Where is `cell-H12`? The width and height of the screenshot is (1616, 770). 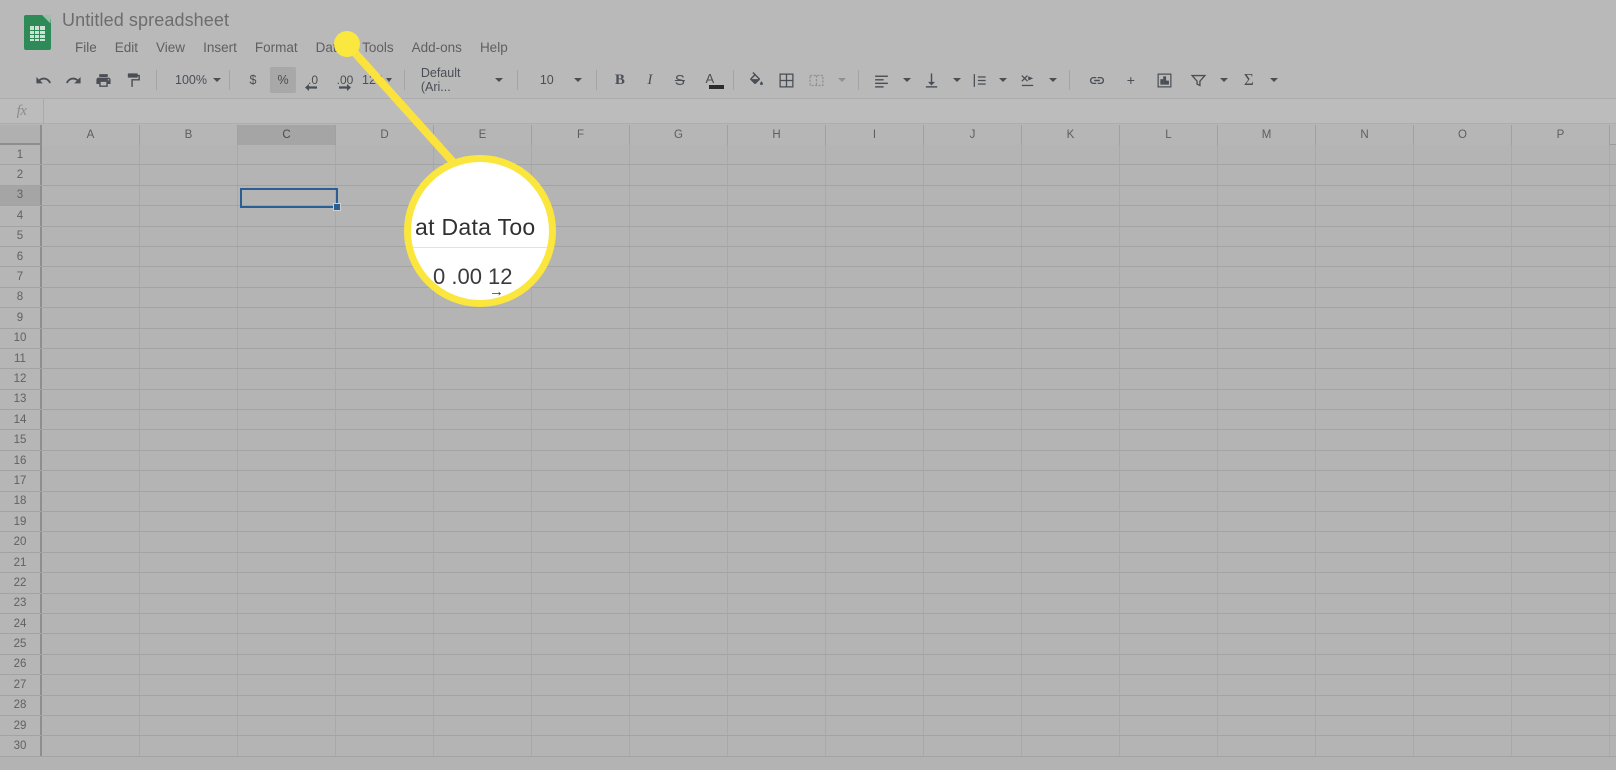
cell-H12 is located at coordinates (777, 379).